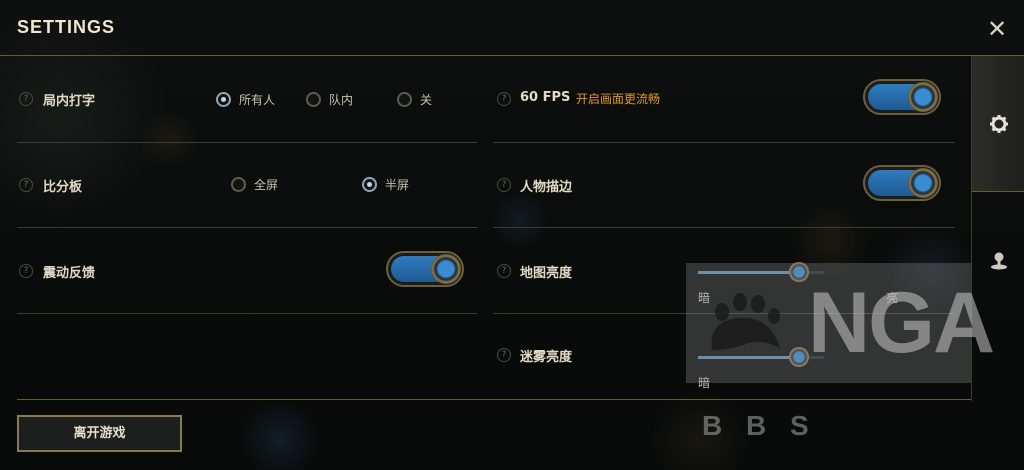  Describe the element at coordinates (397, 185) in the screenshot. I see `scoreboard-option-half-label: 半屏` at that location.